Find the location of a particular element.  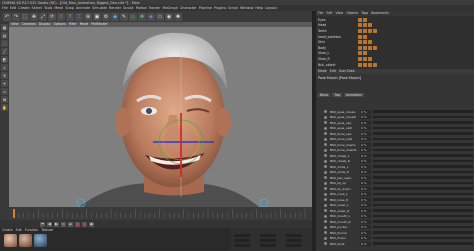

model-mode-icon: ▦ is located at coordinates (4, 27).